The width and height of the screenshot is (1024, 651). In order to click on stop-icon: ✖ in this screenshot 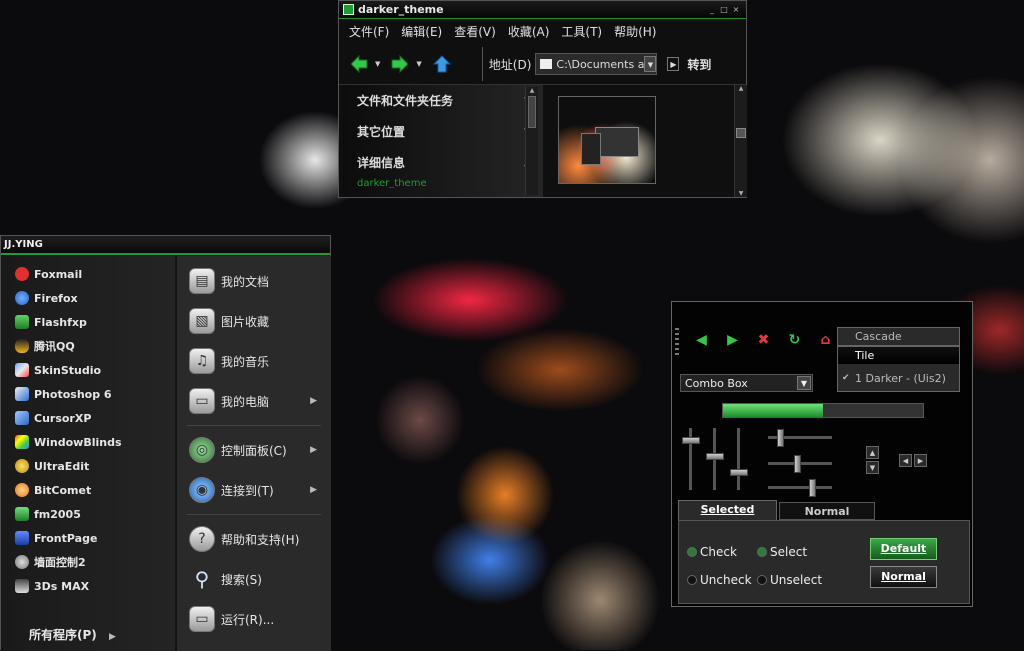, I will do `click(763, 340)`.